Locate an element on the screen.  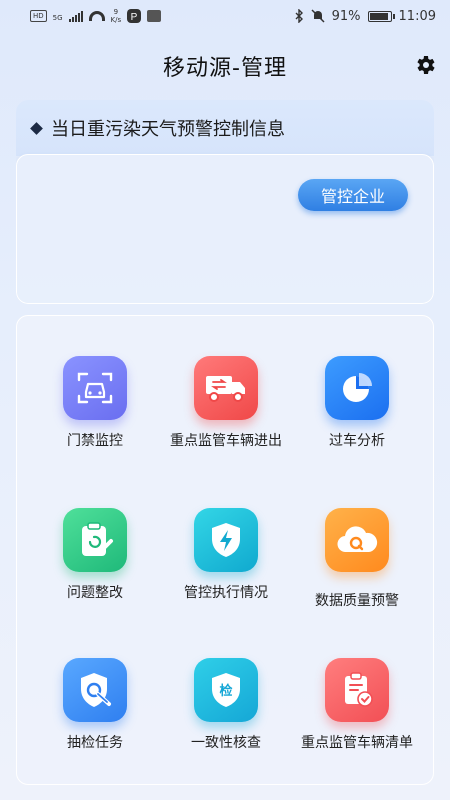
func-label: 重点监管车辆进出 is located at coordinates (226, 441).